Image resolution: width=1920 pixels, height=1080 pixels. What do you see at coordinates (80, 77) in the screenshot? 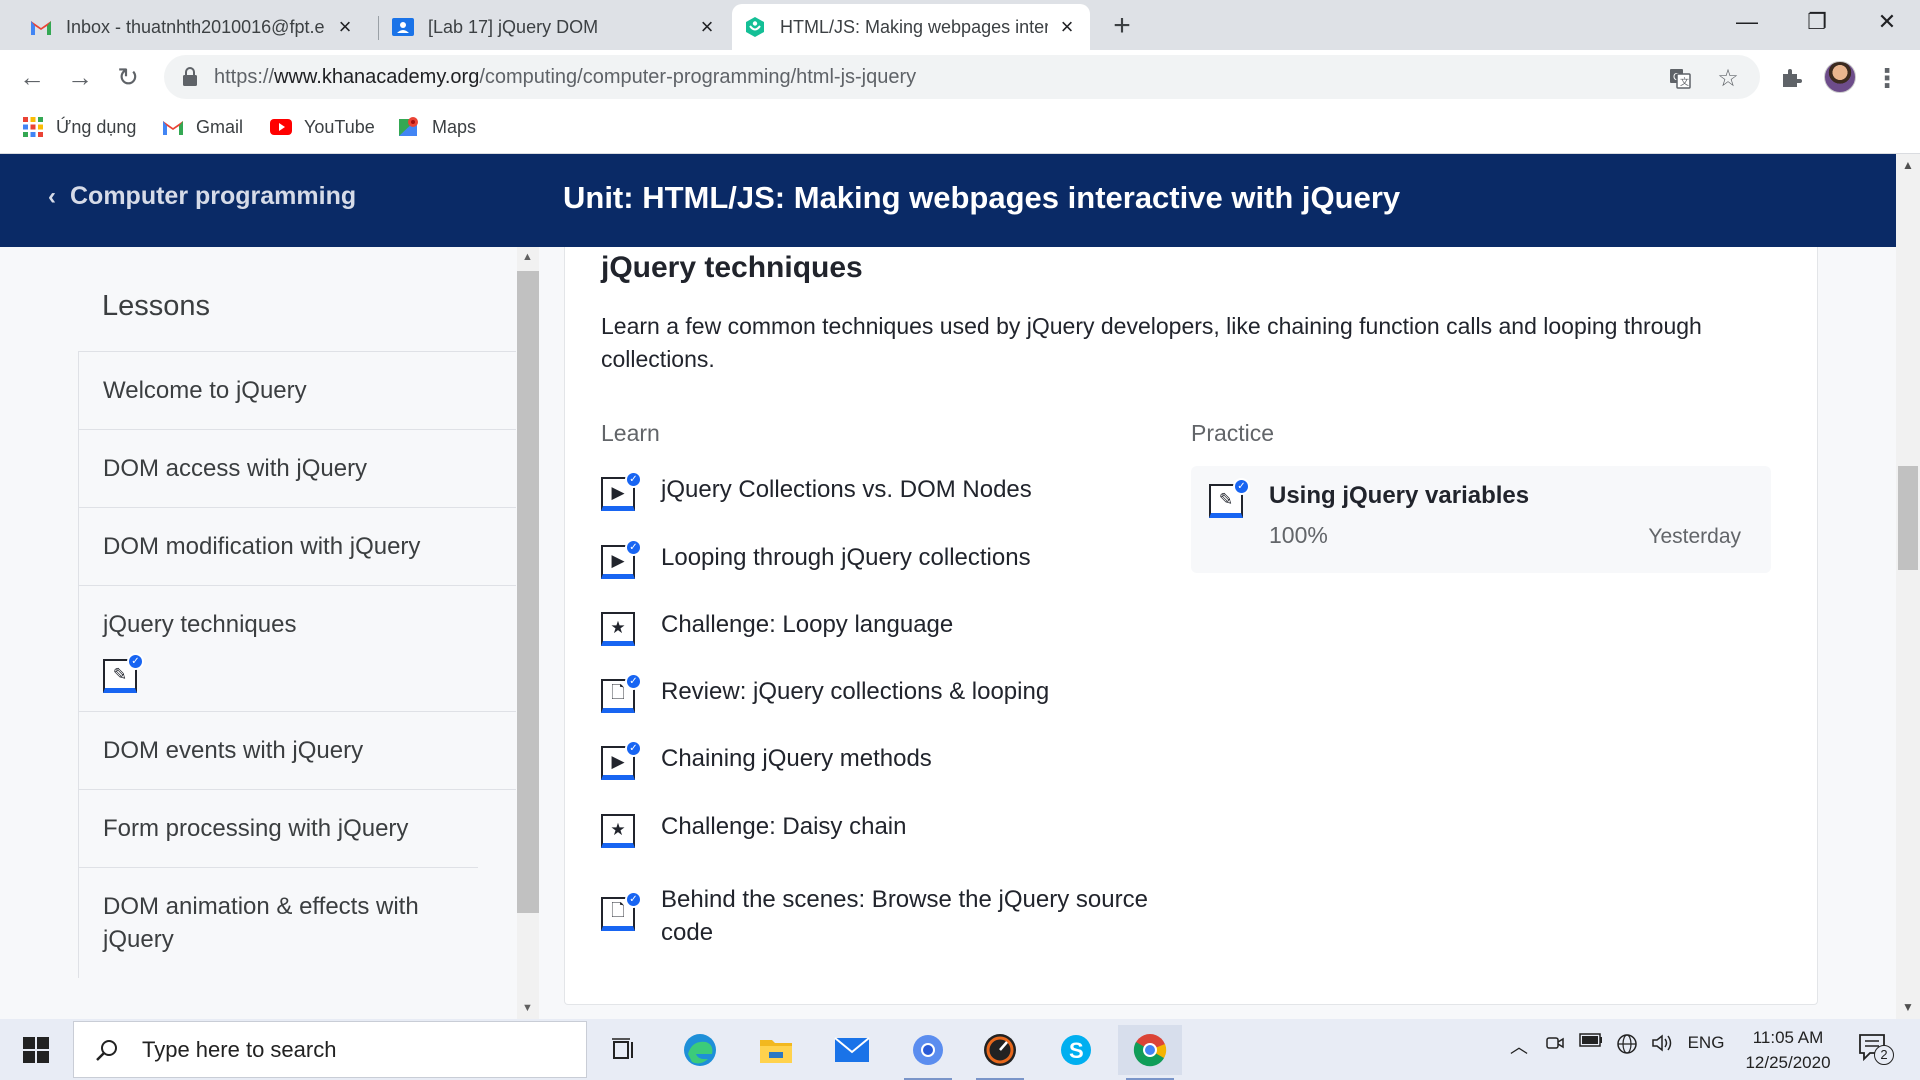
I see `forward-arrow-icon: →` at bounding box center [80, 77].